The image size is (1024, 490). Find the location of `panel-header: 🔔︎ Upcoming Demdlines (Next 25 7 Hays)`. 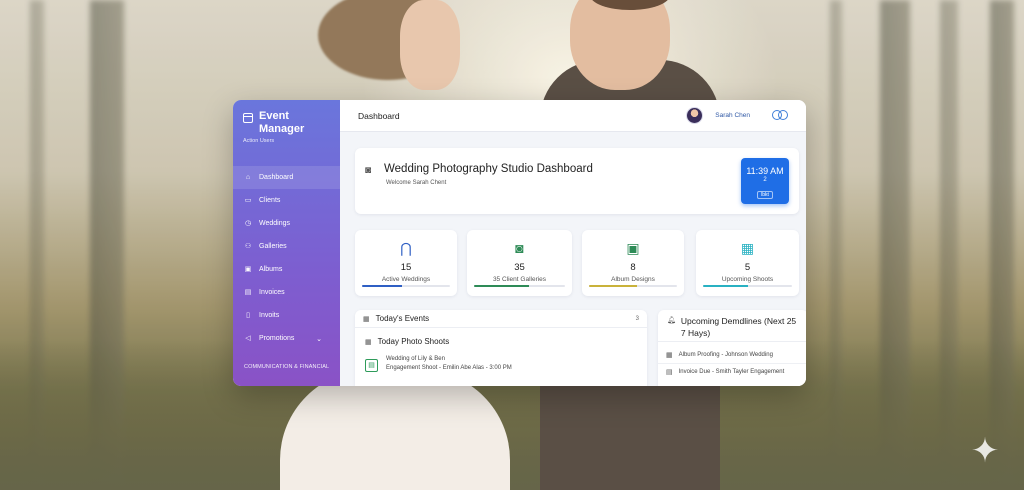

panel-header: 🔔︎ Upcoming Demdlines (Next 25 7 Hays) is located at coordinates (732, 326).